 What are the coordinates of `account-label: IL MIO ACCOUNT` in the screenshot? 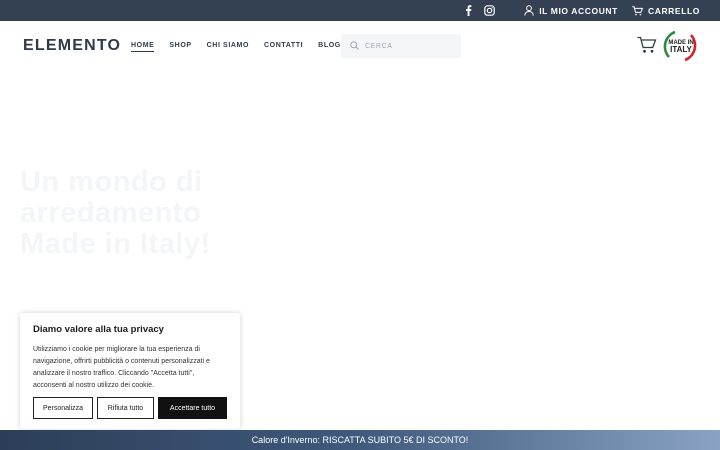 It's located at (578, 10).